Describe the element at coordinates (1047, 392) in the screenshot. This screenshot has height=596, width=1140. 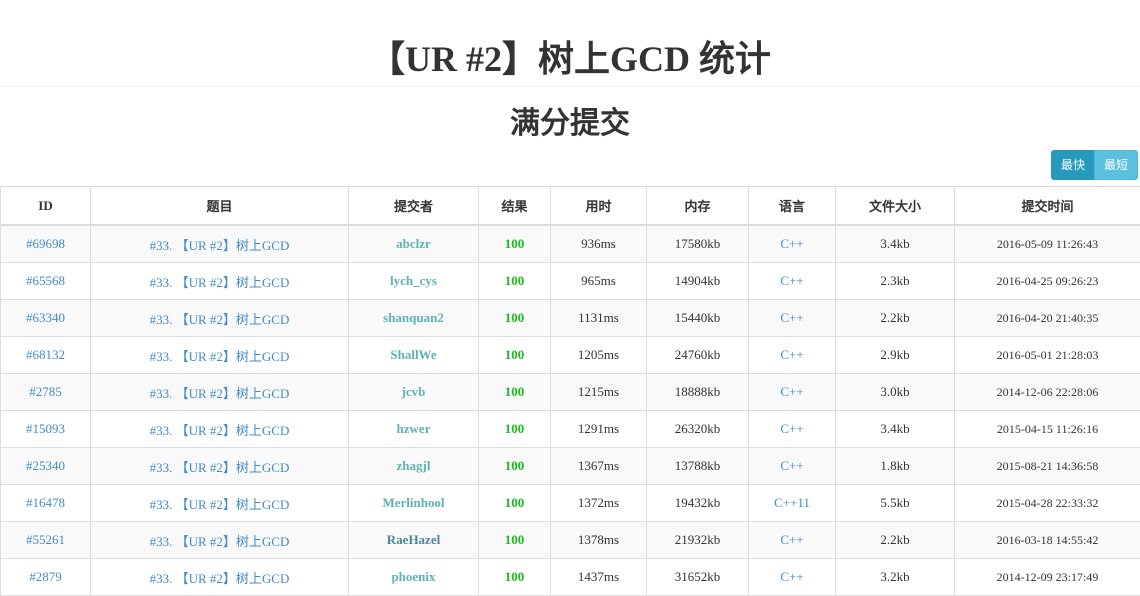
I see `submit-time-cell: 2014-12-06 22:28:06` at that location.